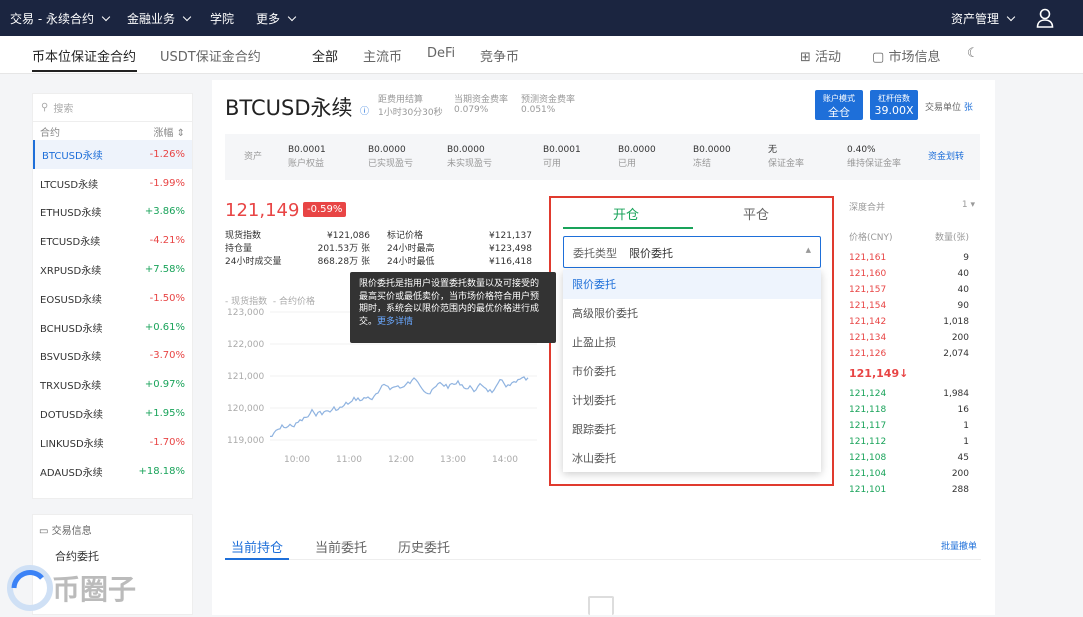  I want to click on sort-change: 涨幅 ⇕, so click(169, 131).